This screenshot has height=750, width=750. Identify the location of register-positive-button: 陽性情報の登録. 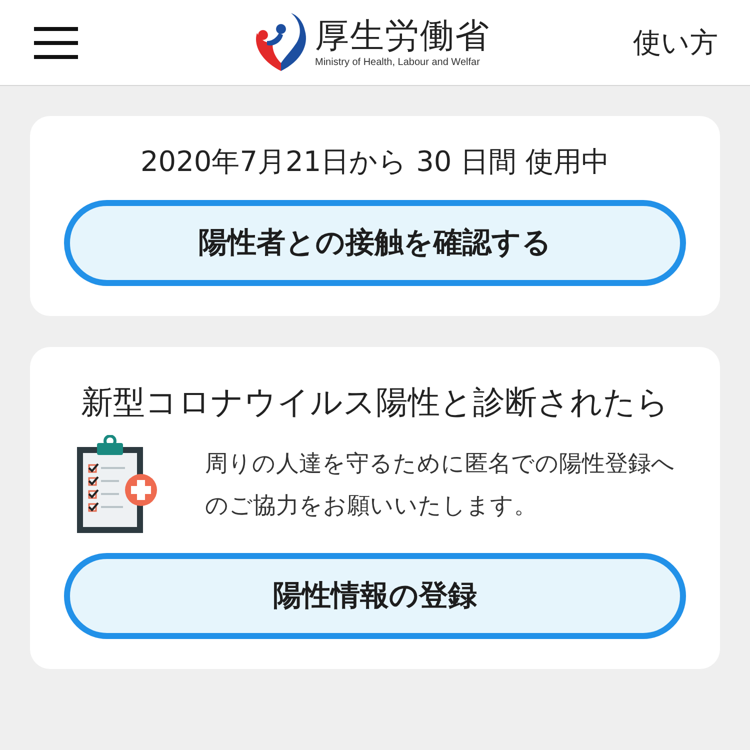
(375, 596).